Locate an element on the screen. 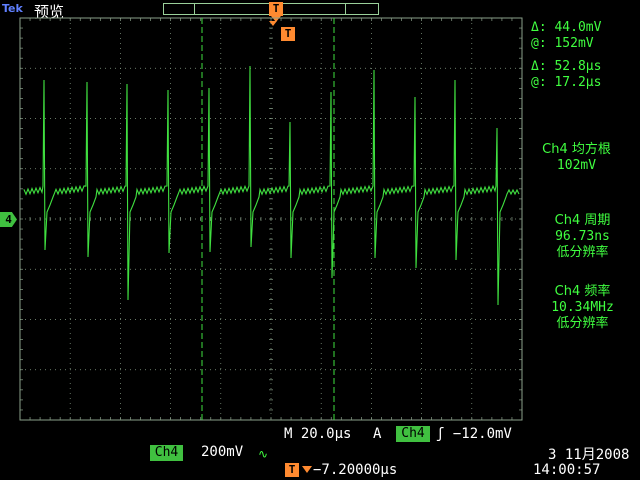  date-readout: 3 11月2008 is located at coordinates (589, 455).